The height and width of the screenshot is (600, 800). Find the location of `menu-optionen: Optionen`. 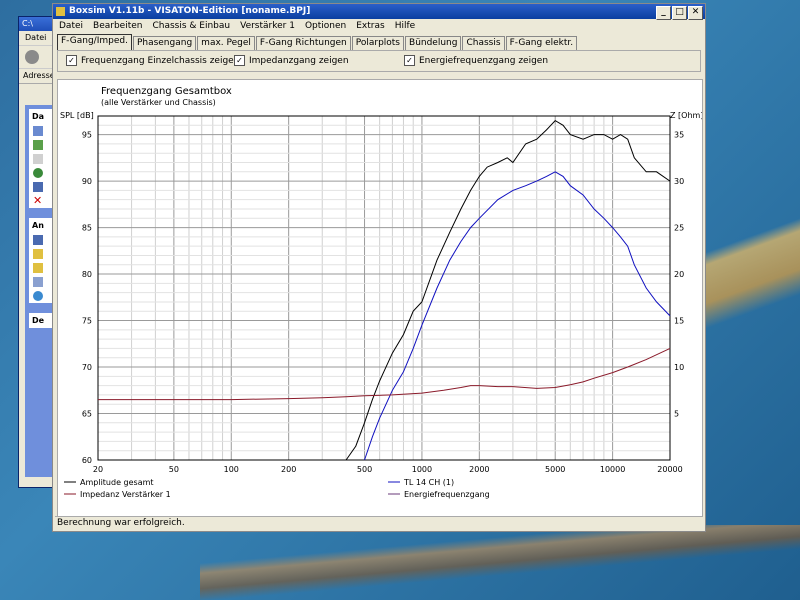

menu-optionen: Optionen is located at coordinates (325, 26).